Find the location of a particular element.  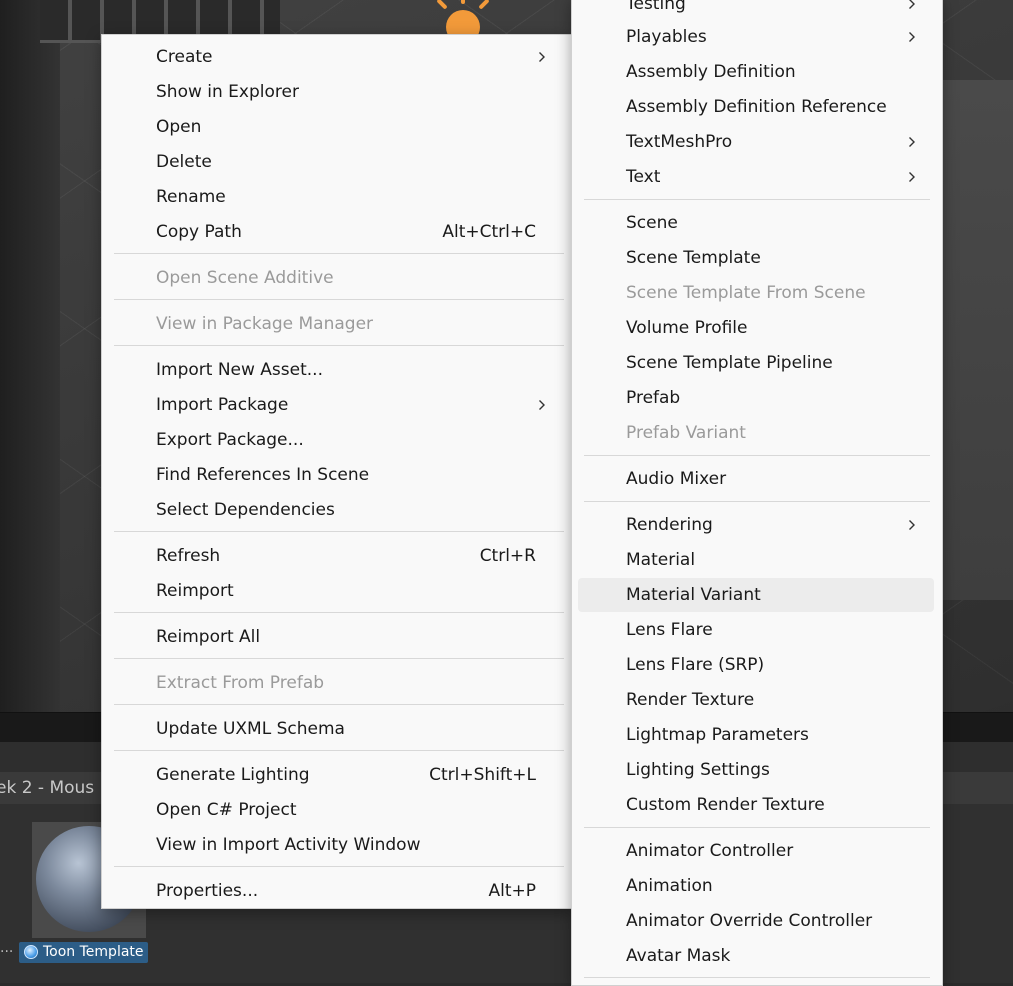

menu-item-find-references-in-scene: Find References In Scene is located at coordinates (336, 475).